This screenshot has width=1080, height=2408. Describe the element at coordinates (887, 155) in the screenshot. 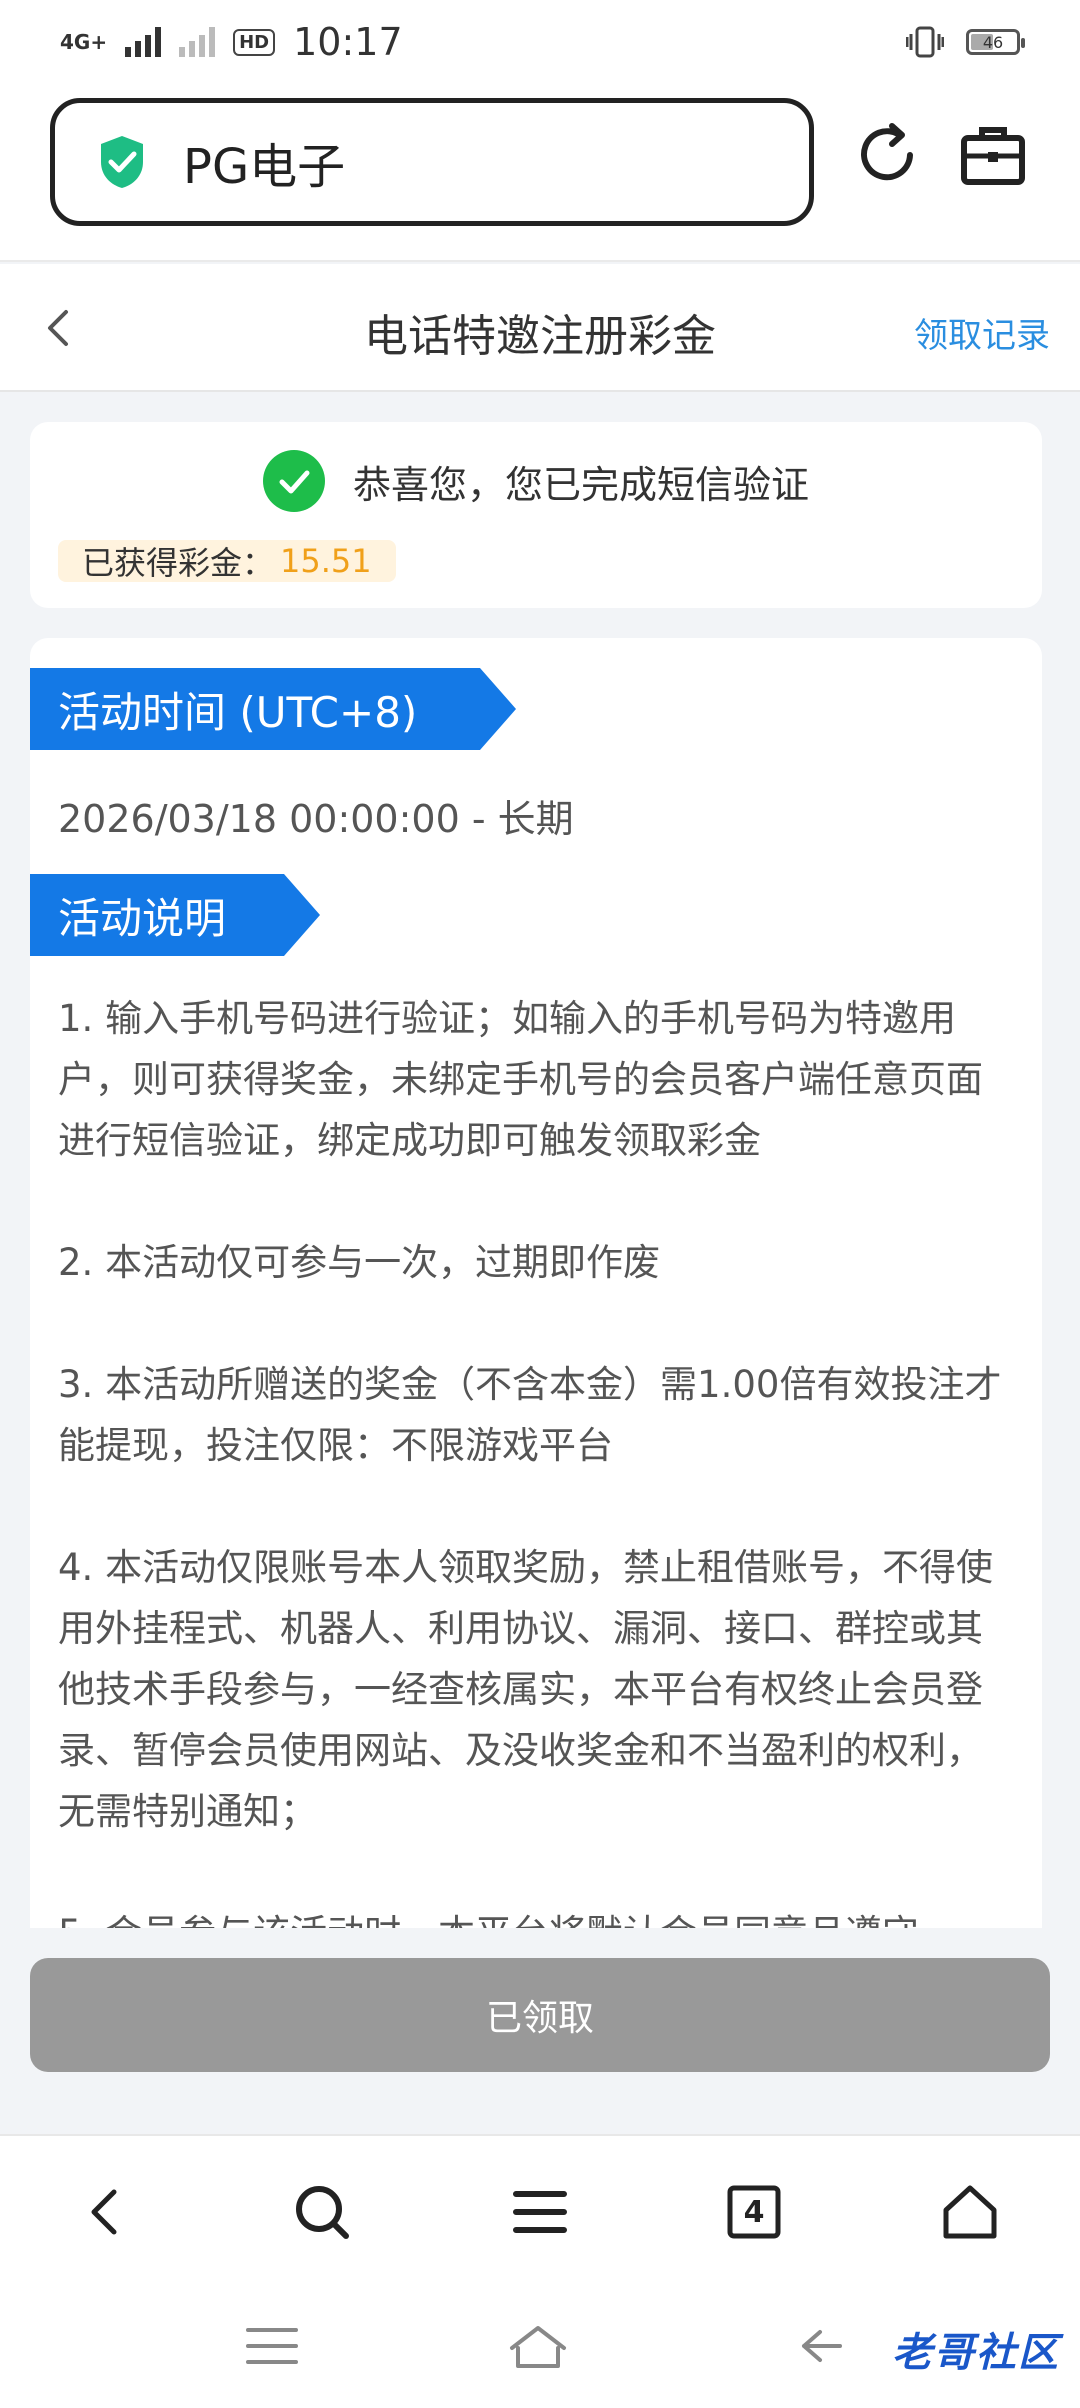

I see `refresh-icon` at that location.